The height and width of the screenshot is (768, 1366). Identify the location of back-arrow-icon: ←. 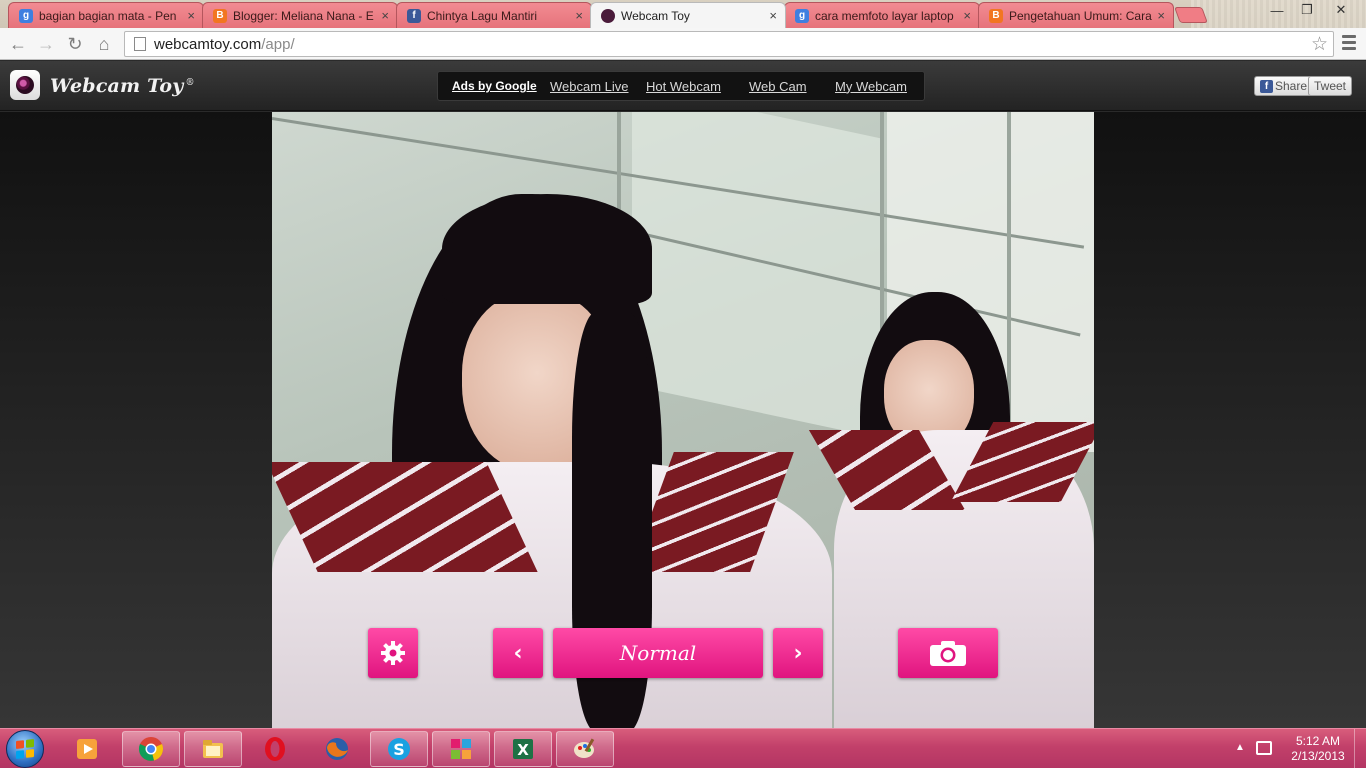
(18, 44).